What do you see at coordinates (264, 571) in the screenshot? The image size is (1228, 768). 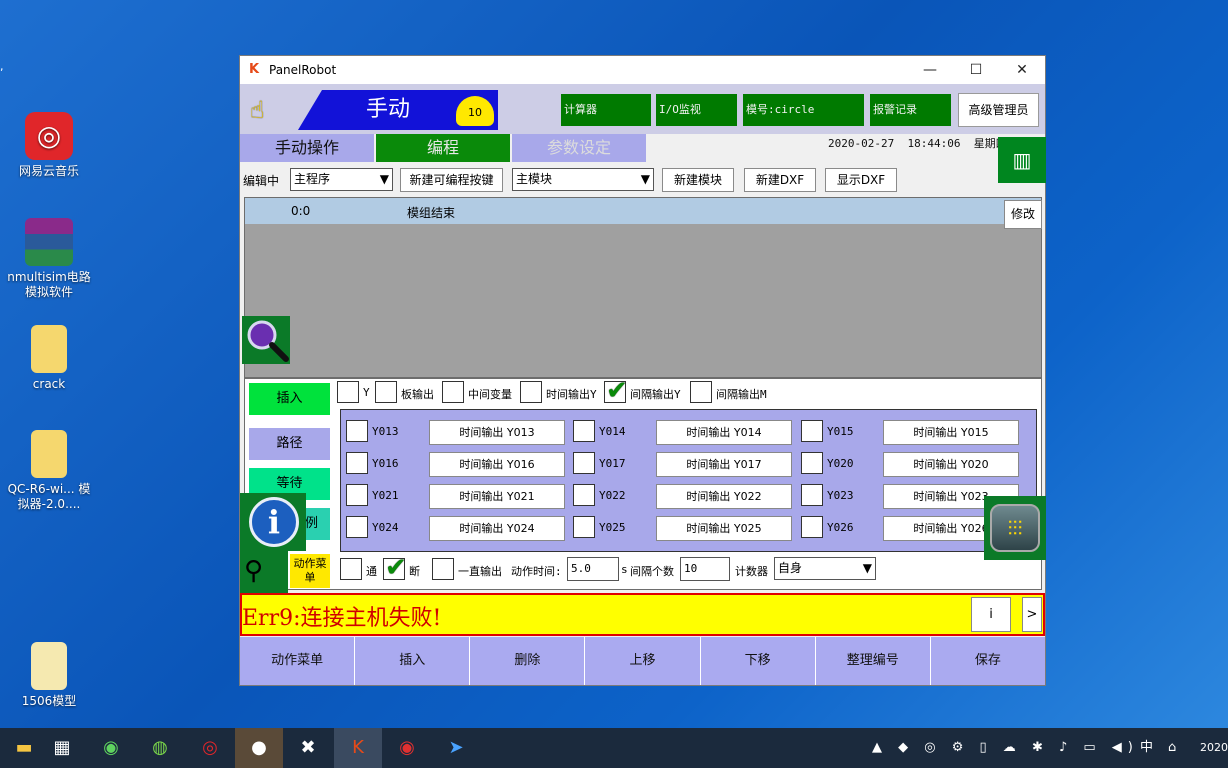 I see `location-pin-icon: ⚲` at bounding box center [264, 571].